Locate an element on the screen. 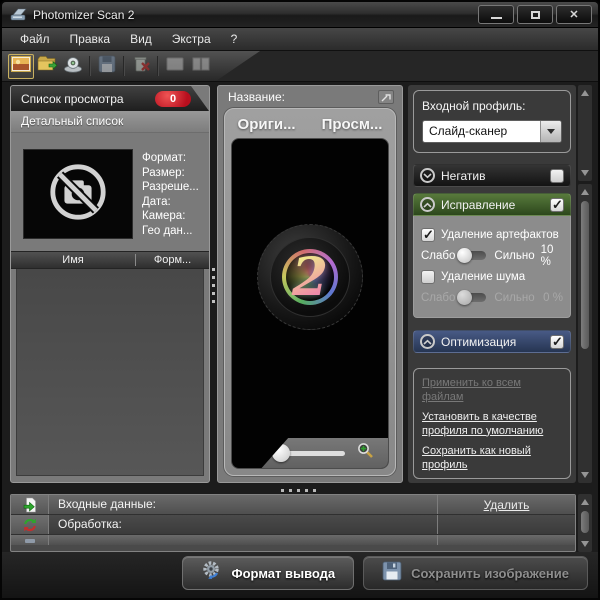 The height and width of the screenshot is (600, 600). logo-numeral: 2 is located at coordinates (310, 277).